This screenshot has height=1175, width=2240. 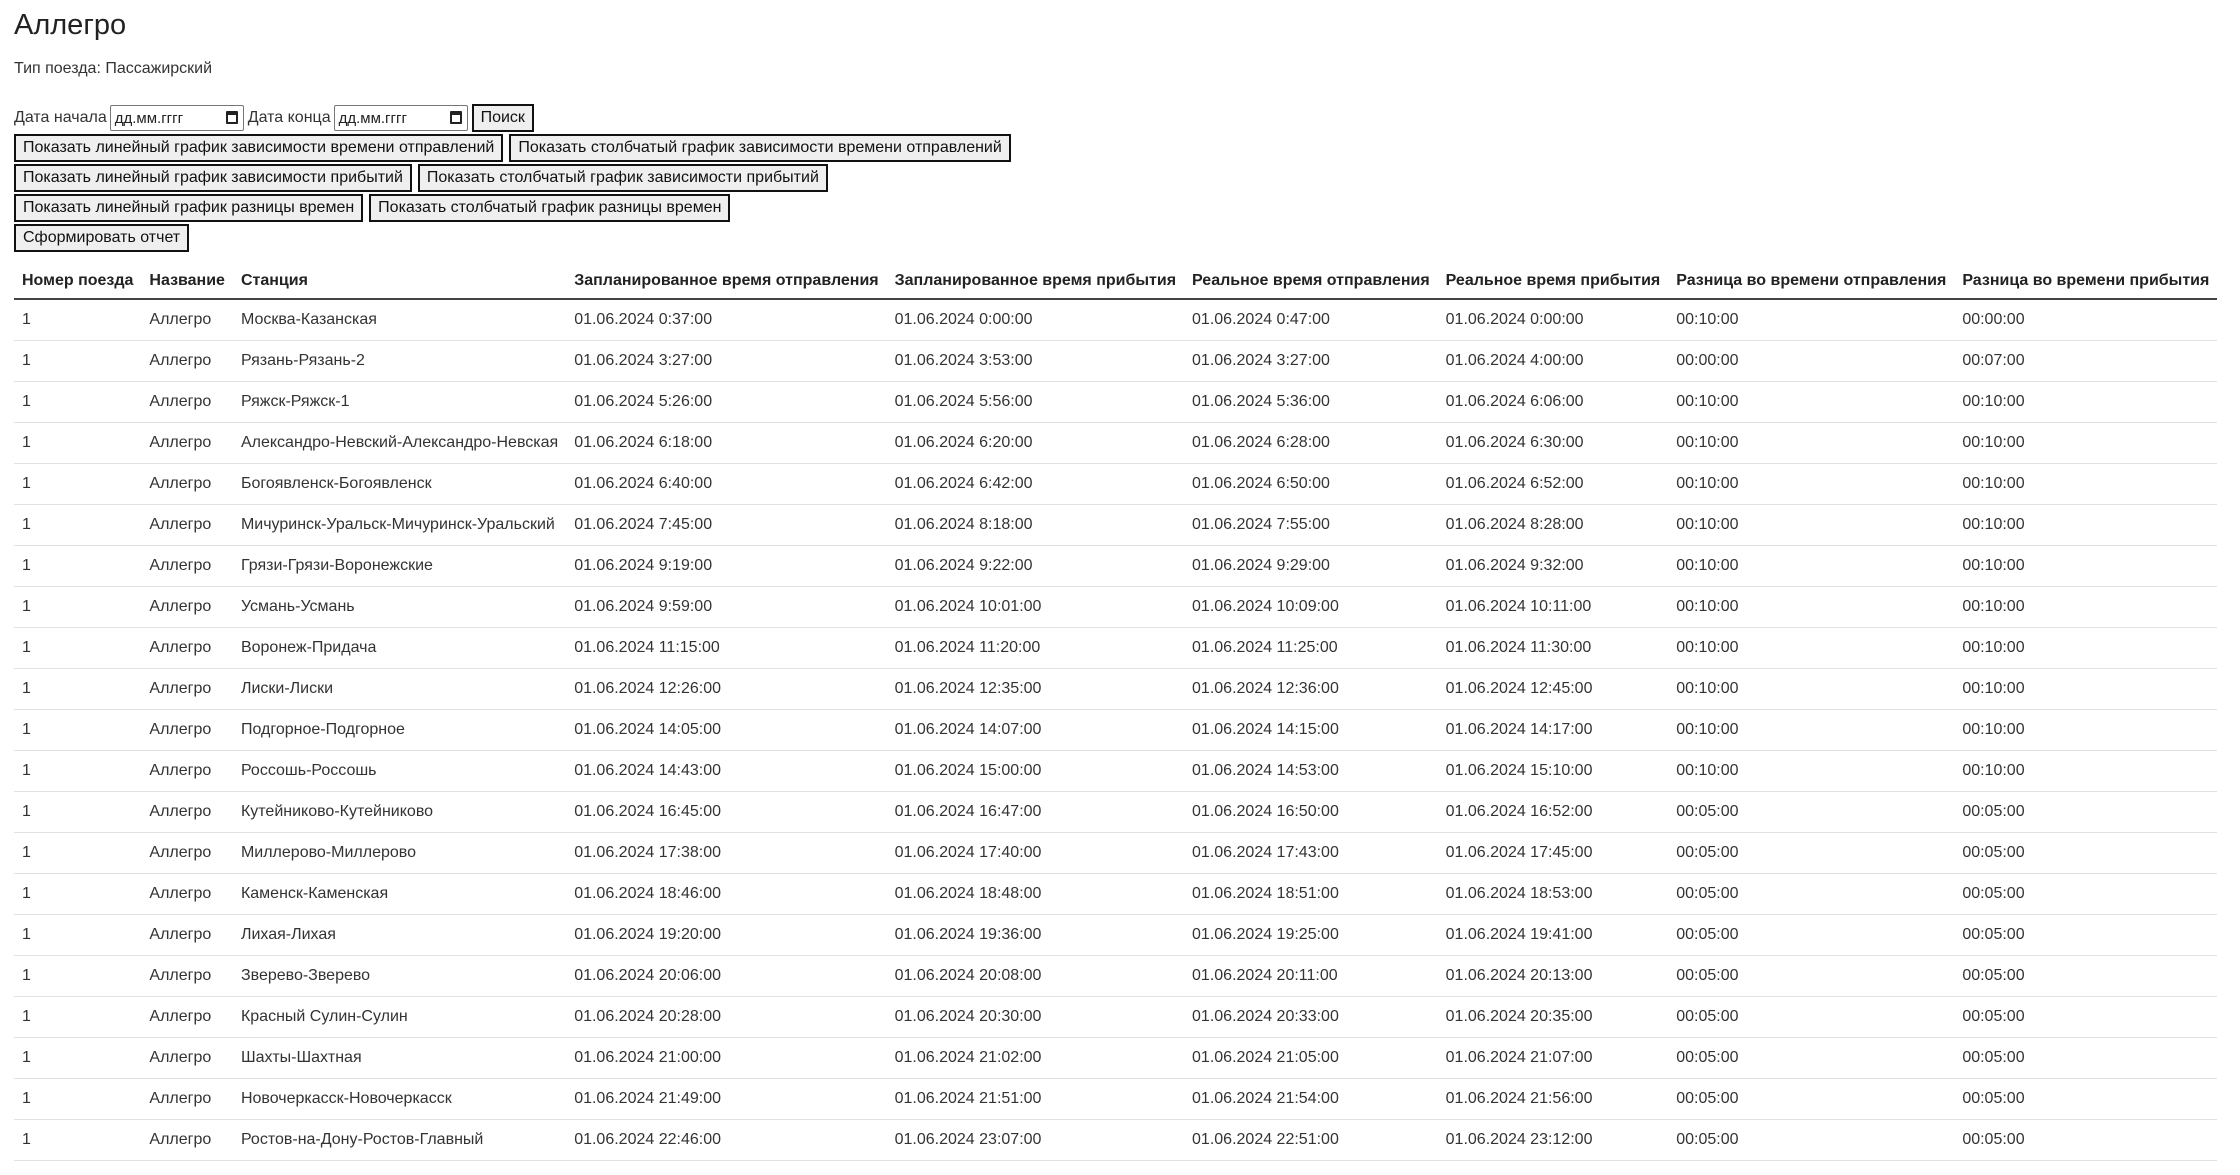 What do you see at coordinates (1553, 853) in the screenshot?
I see `table-cell: 01.06.2024 17:45:00` at bounding box center [1553, 853].